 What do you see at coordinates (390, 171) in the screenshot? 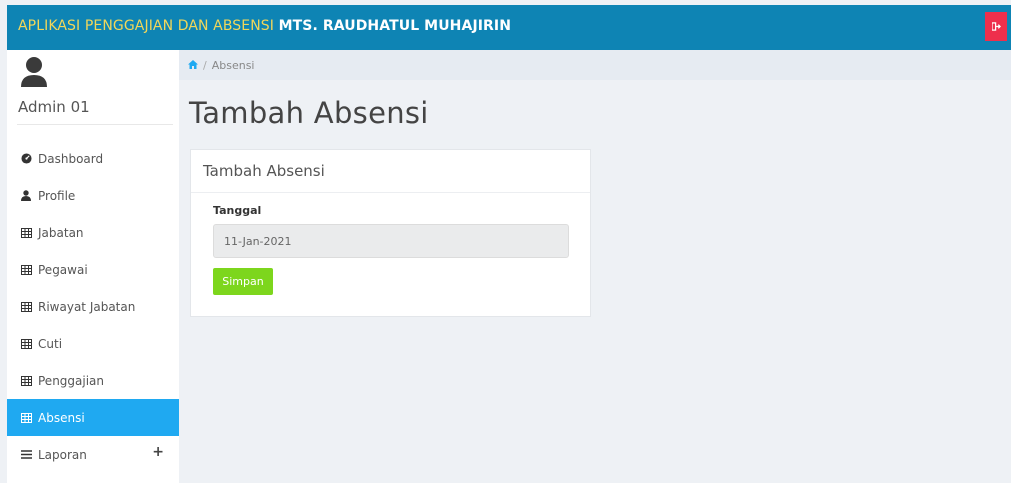
I see `card-title: Tambah Absensi` at bounding box center [390, 171].